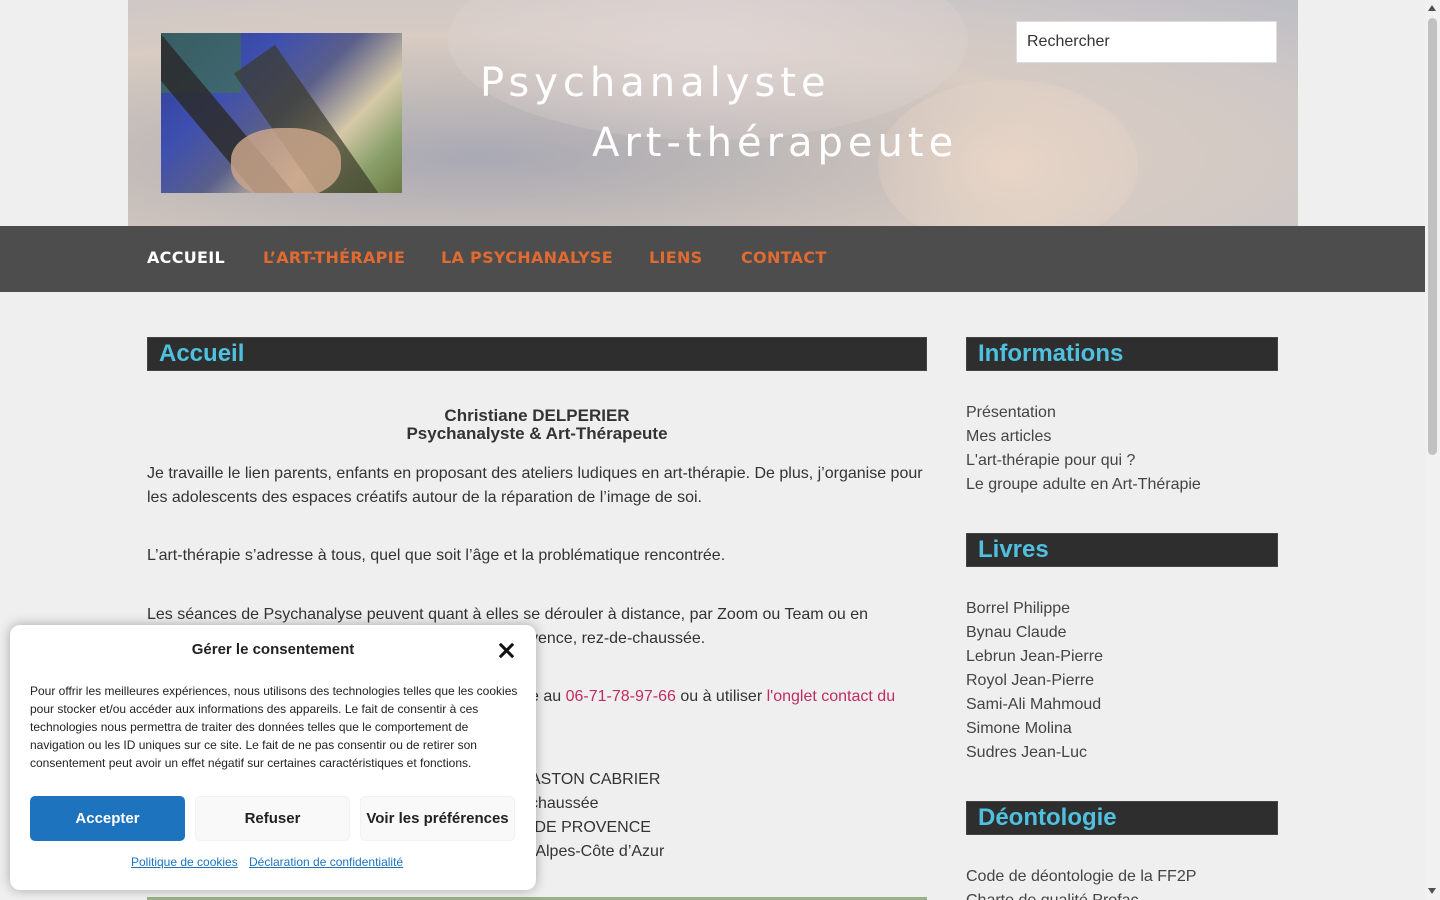 The height and width of the screenshot is (900, 1440). Describe the element at coordinates (1083, 413) in the screenshot. I see `sidebar-item-presentation: Présentation` at that location.